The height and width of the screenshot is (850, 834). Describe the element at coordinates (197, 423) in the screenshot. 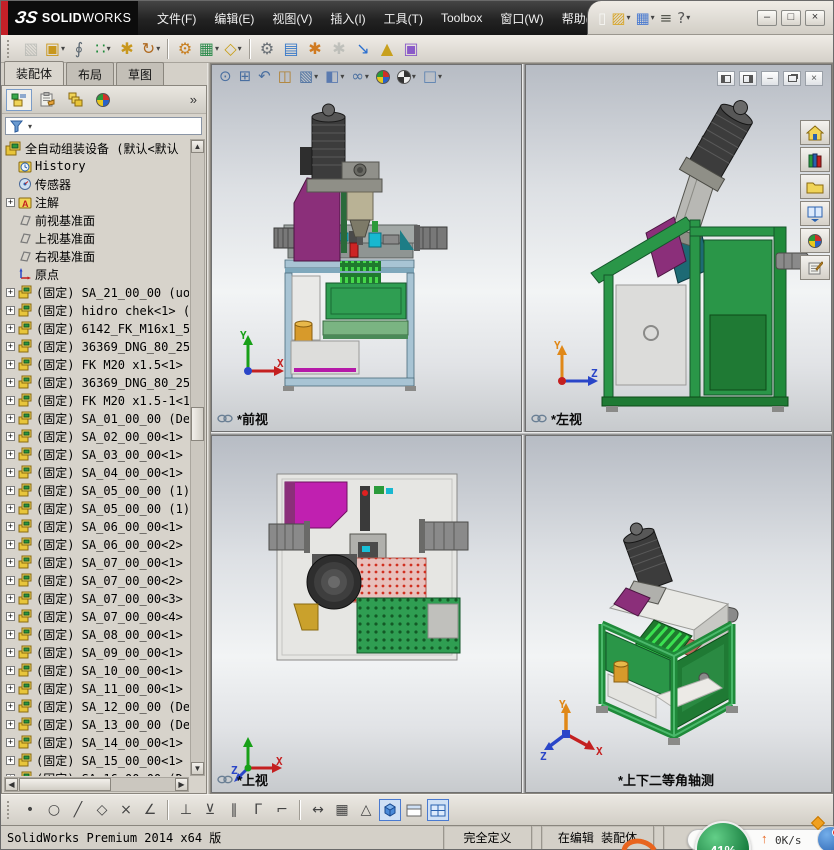

I see `vertical-scroll-thumb` at that location.